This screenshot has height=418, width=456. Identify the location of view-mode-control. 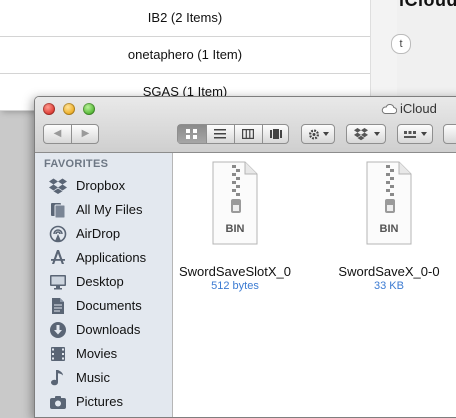
(233, 134).